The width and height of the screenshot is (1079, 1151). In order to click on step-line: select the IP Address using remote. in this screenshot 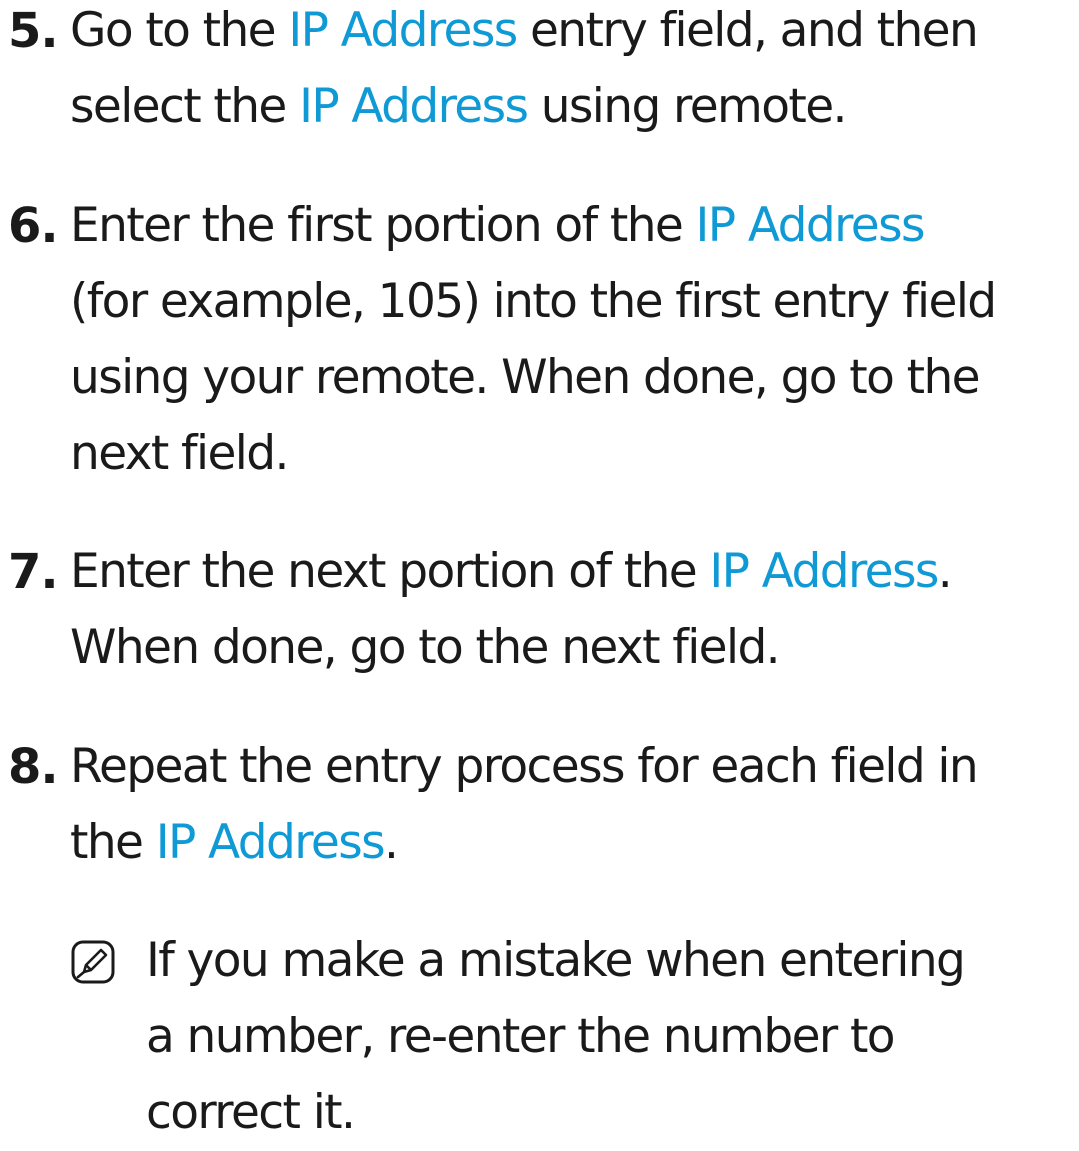, I will do `click(458, 106)`.